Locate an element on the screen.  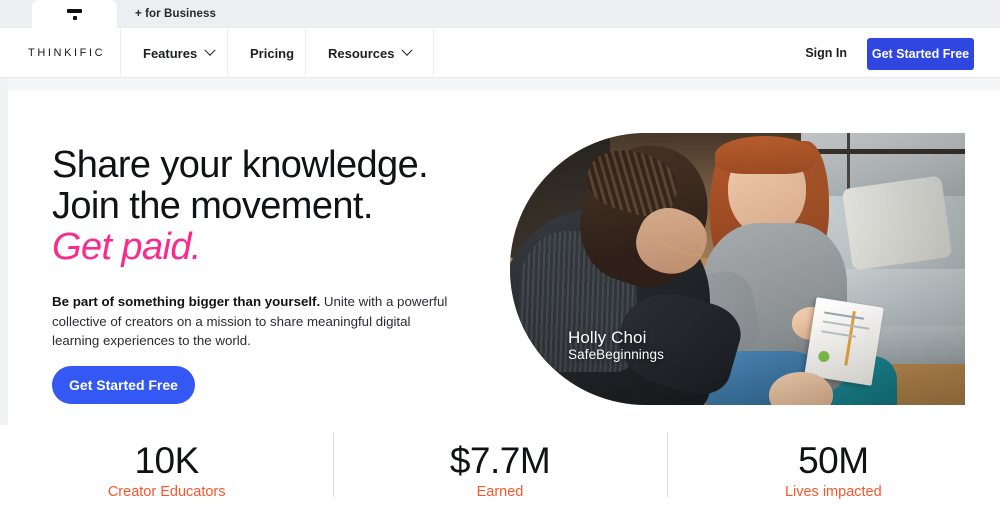
nav-item-features: Features is located at coordinates (178, 53).